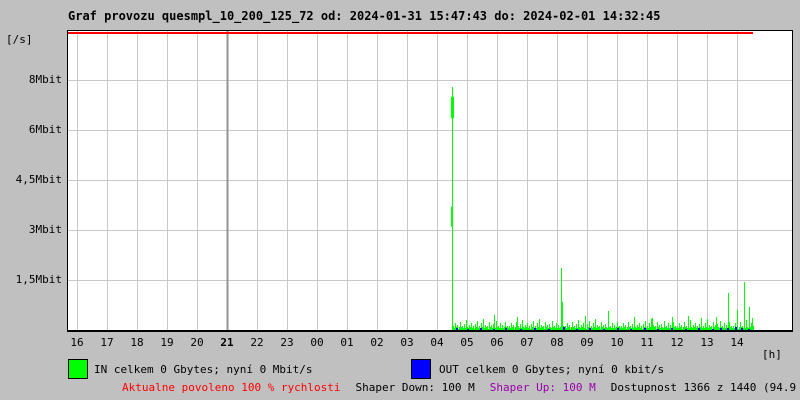  What do you see at coordinates (467, 342) in the screenshot?
I see `x-axis-tick-label: 05` at bounding box center [467, 342].